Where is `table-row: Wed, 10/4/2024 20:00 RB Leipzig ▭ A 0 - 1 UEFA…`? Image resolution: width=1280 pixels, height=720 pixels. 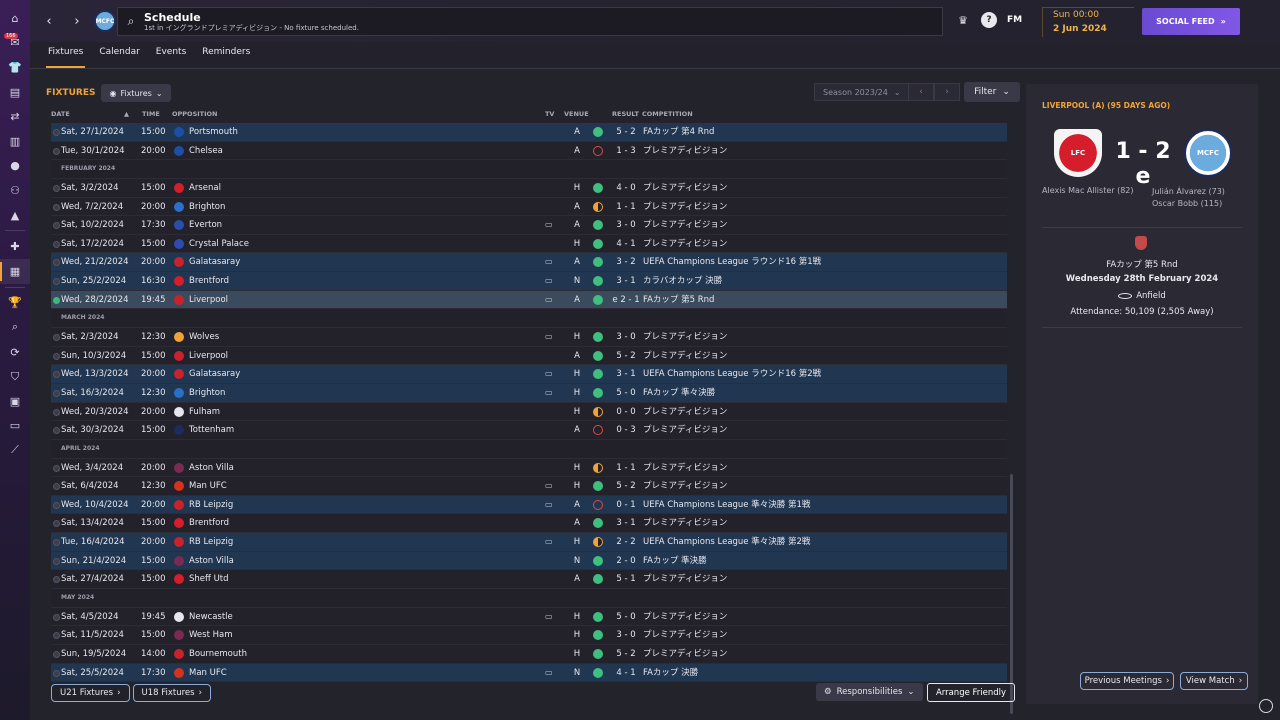 table-row: Wed, 10/4/2024 20:00 RB Leipzig ▭ A 0 - 1 UEFA… is located at coordinates (529, 505).